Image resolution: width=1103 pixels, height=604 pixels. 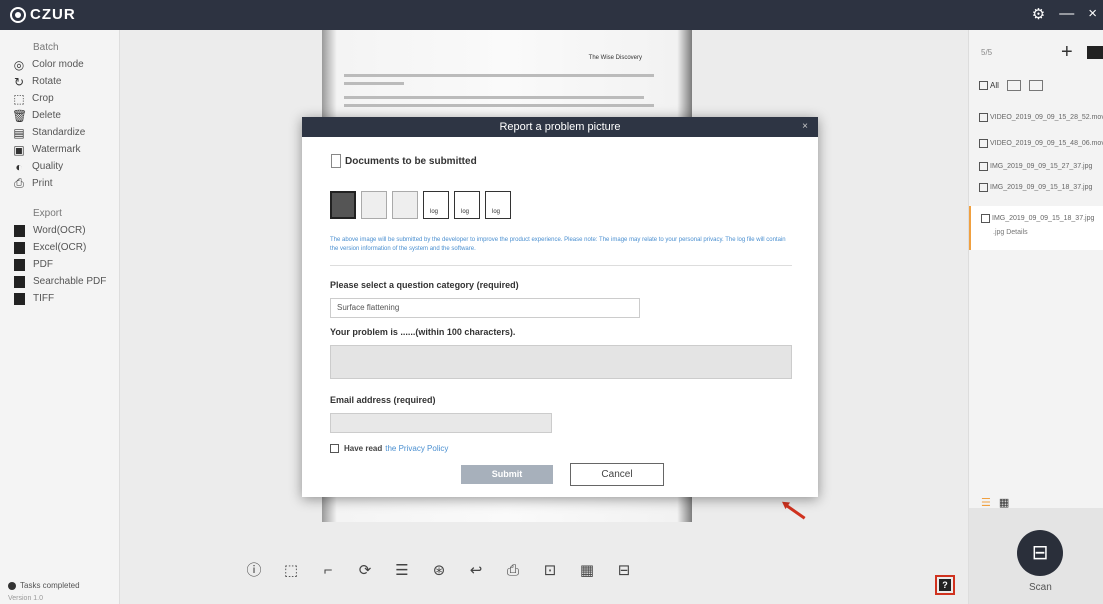 I want to click on ocr-tool-icon: ⊡, so click(x=550, y=571).